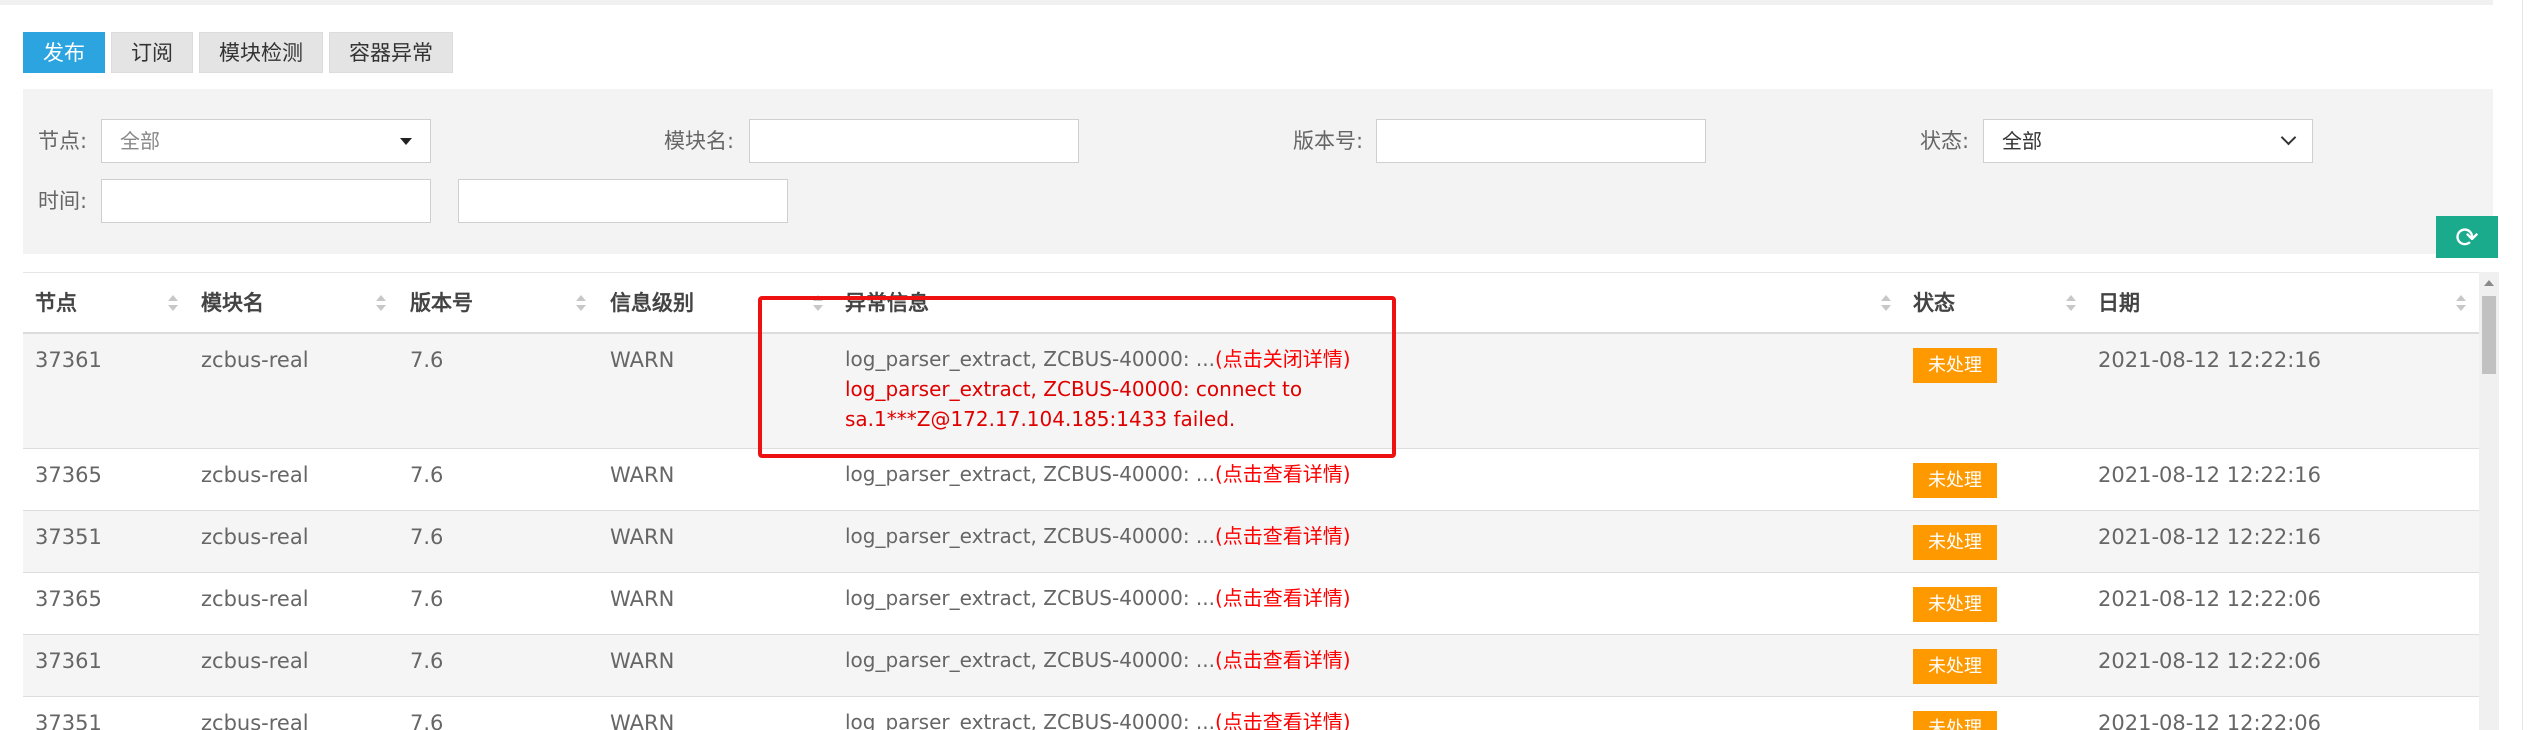  I want to click on header-version: 版本号, so click(441, 303).